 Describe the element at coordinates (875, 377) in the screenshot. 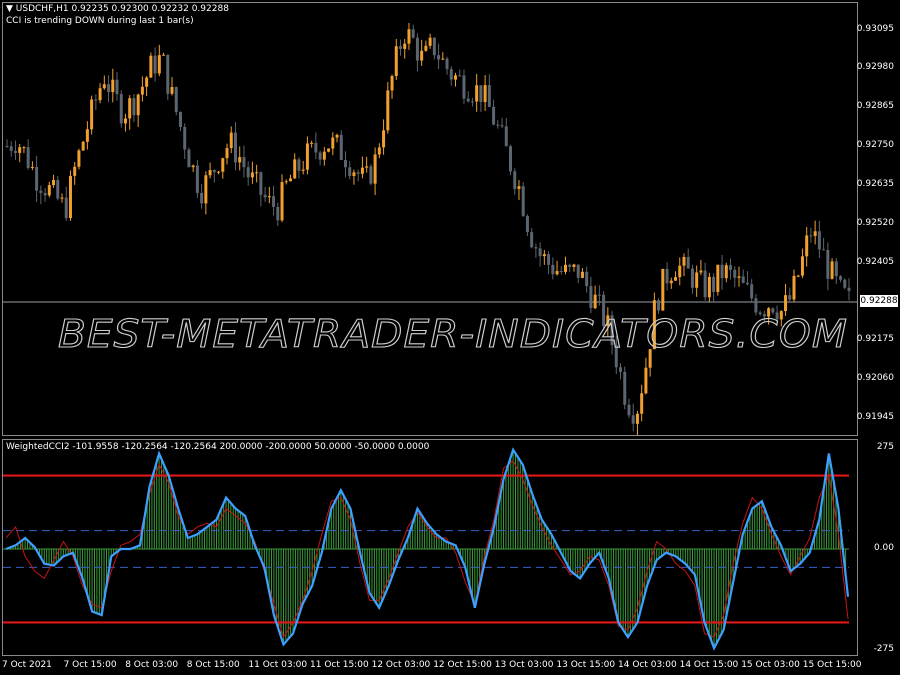

I see `price-scale-label: 0.92060` at that location.